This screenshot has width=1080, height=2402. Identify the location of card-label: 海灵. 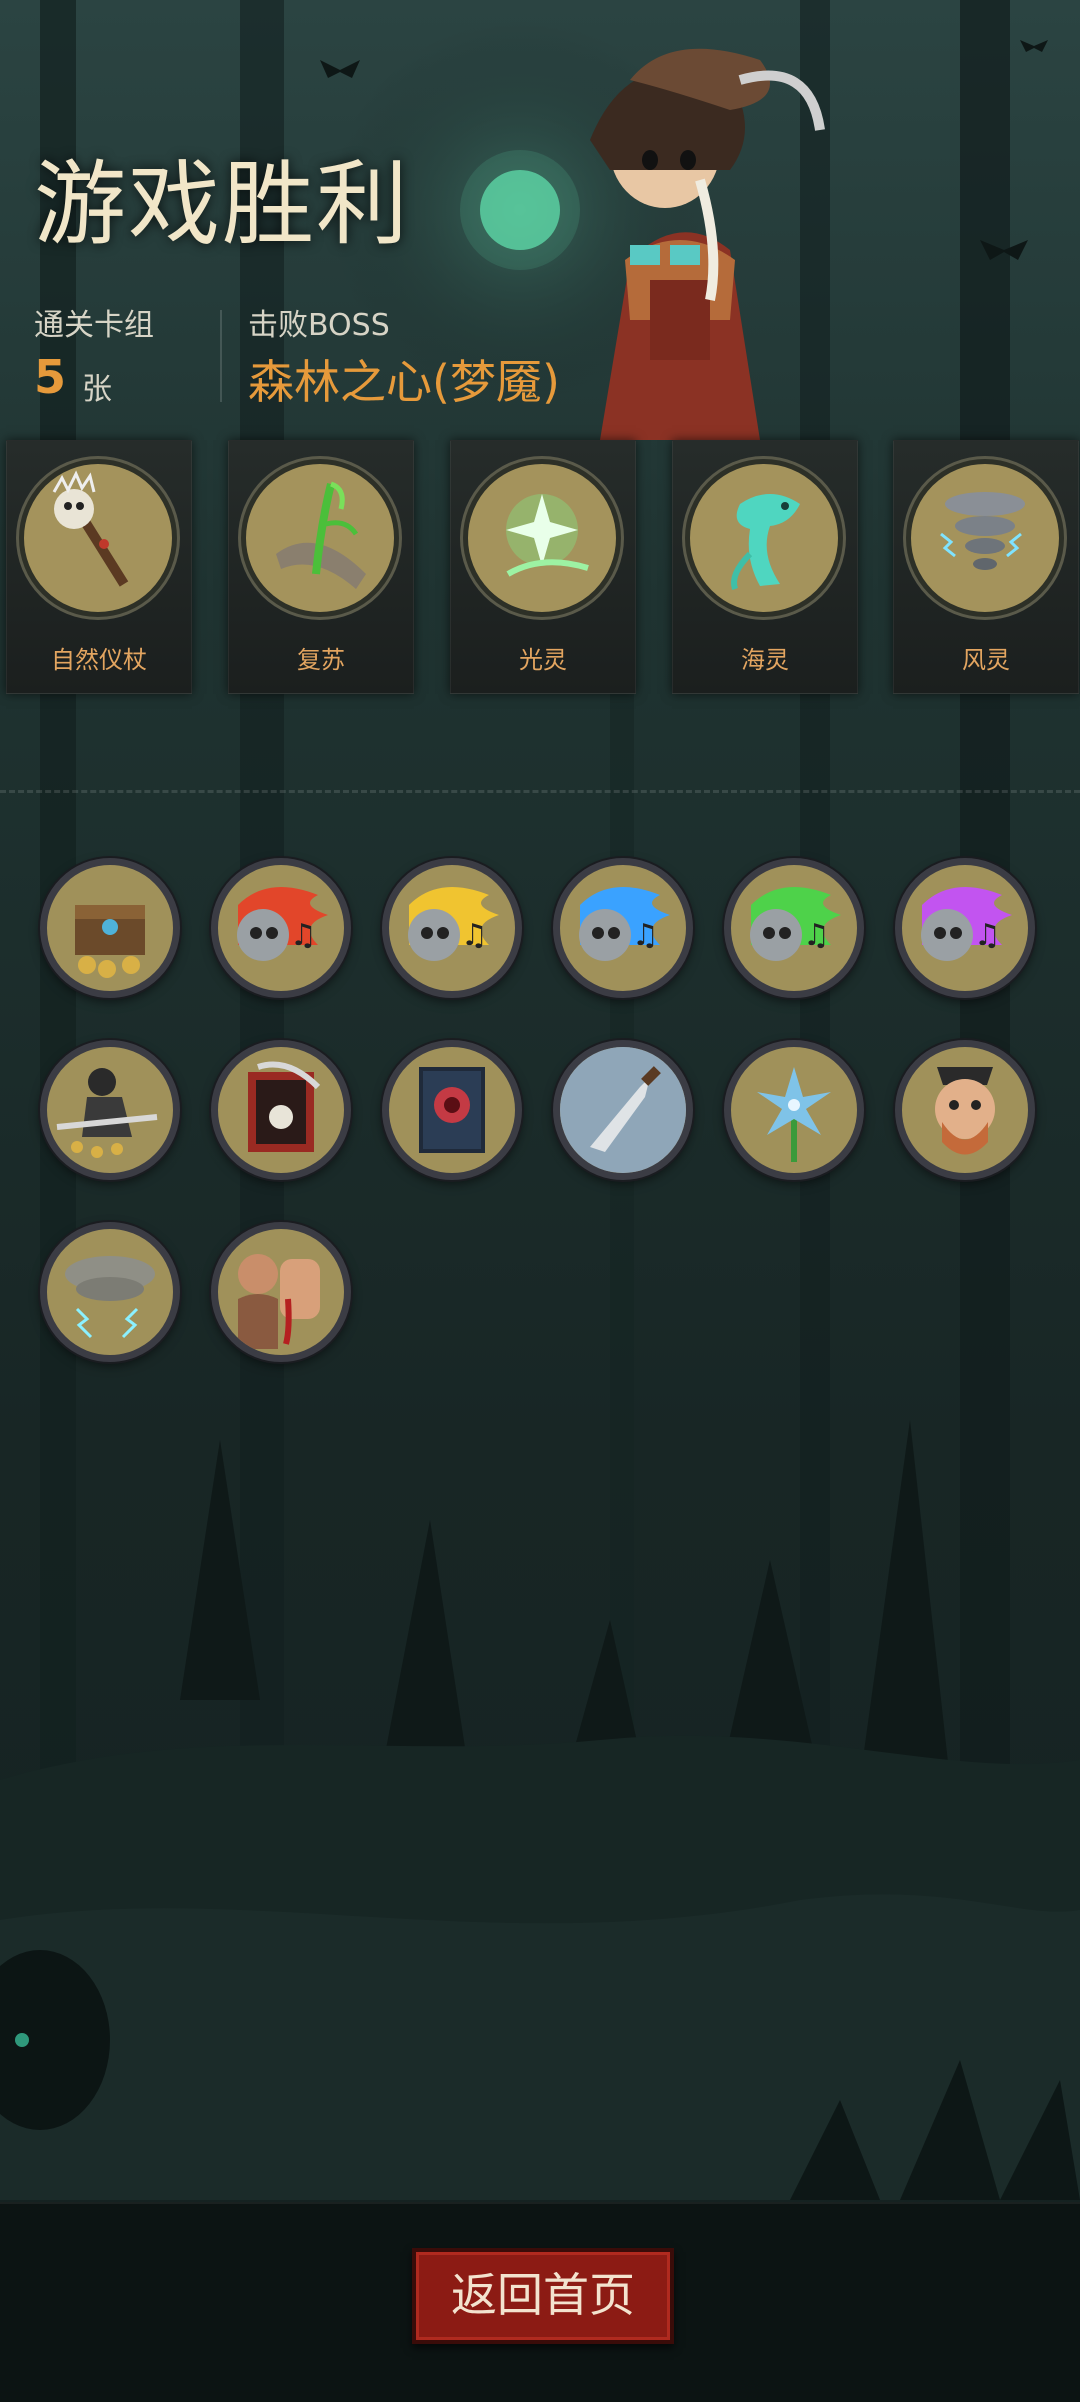
(765, 660).